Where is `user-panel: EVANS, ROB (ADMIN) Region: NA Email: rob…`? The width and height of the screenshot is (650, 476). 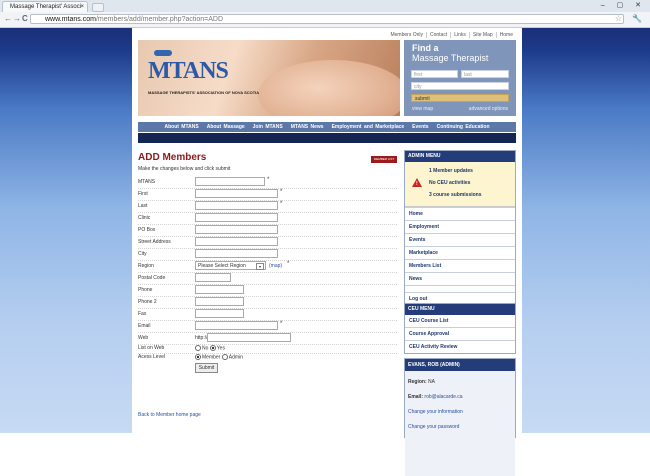
user-panel: EVANS, ROB (ADMIN) Region: NA Email: rob… is located at coordinates (460, 417).